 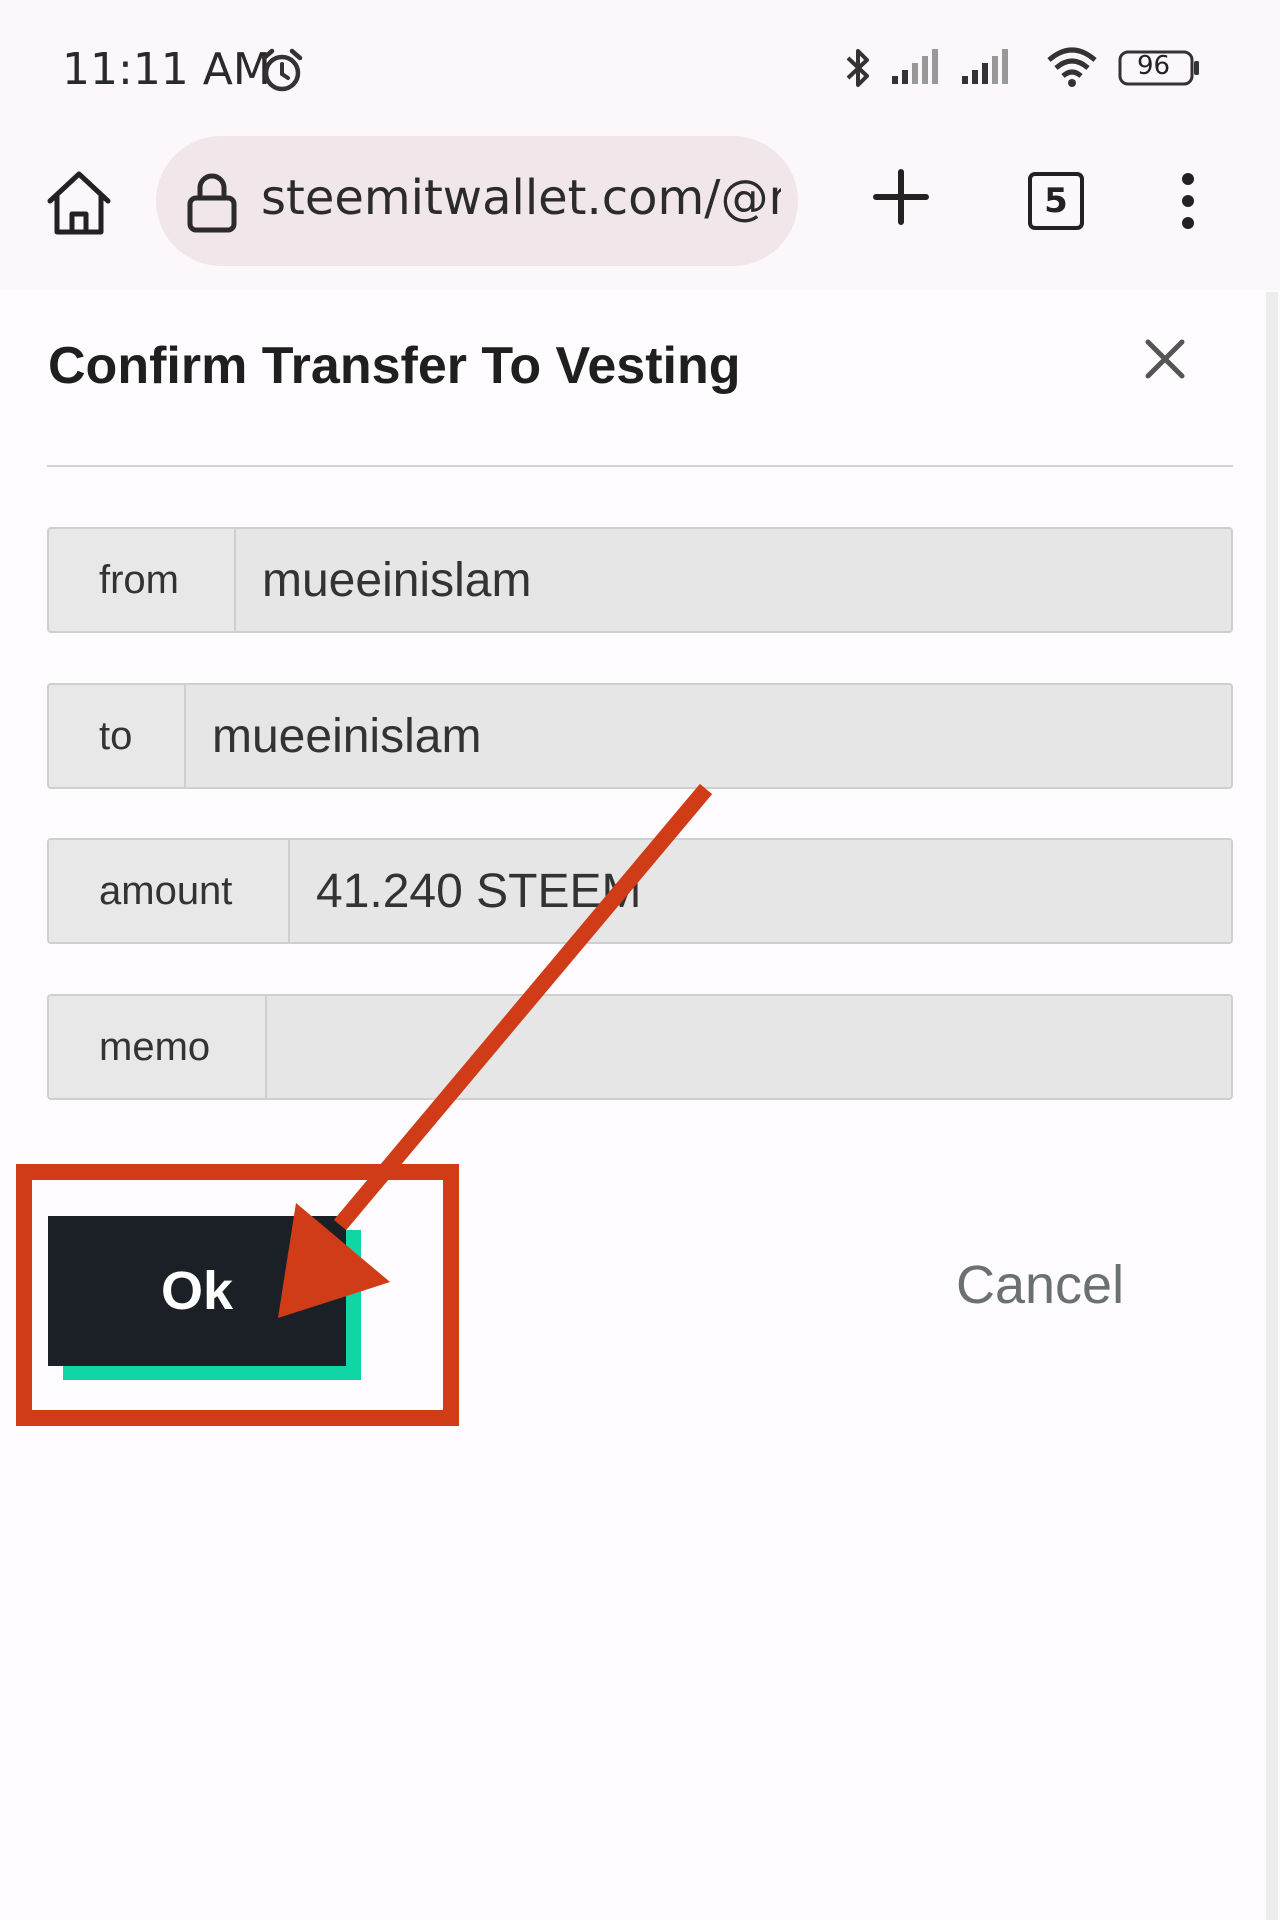 I want to click on url-text: steemitwallet.com/@mu, so click(x=521, y=198).